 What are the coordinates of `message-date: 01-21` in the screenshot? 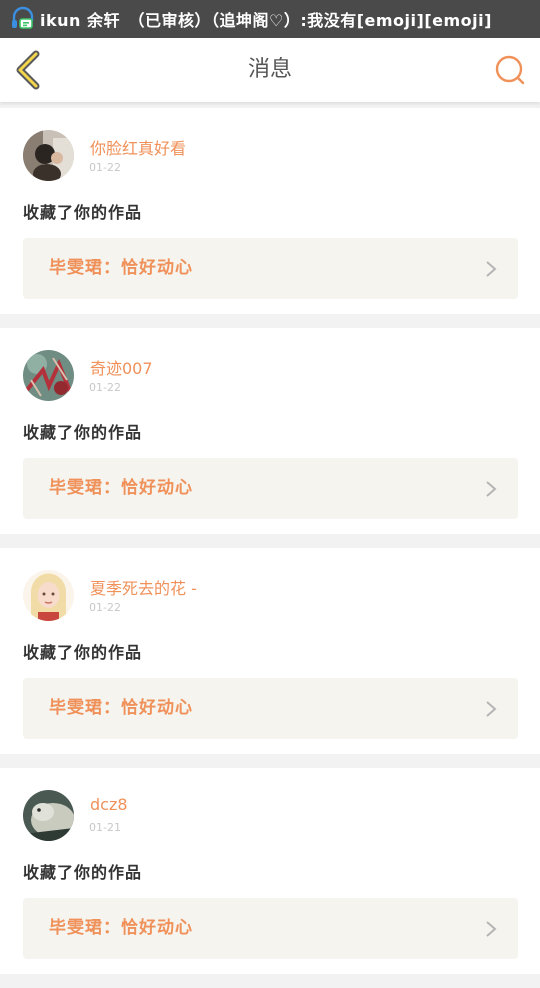 It's located at (105, 827).